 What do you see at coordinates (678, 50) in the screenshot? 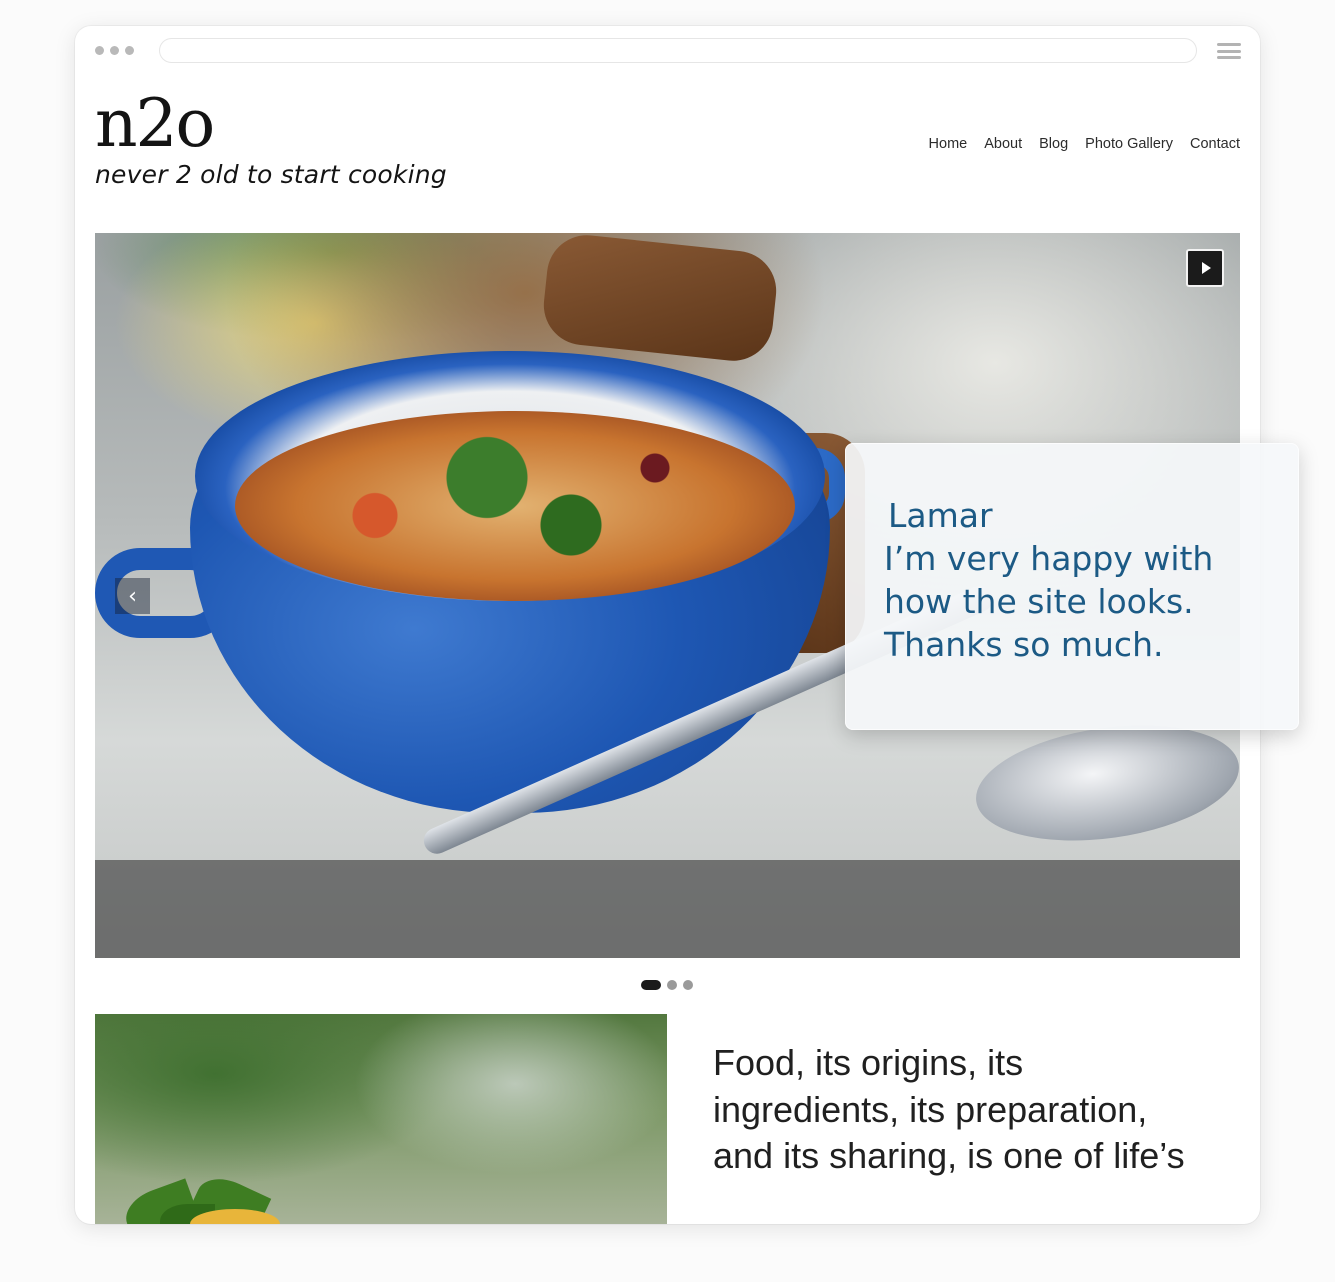
I see `address-bar` at bounding box center [678, 50].